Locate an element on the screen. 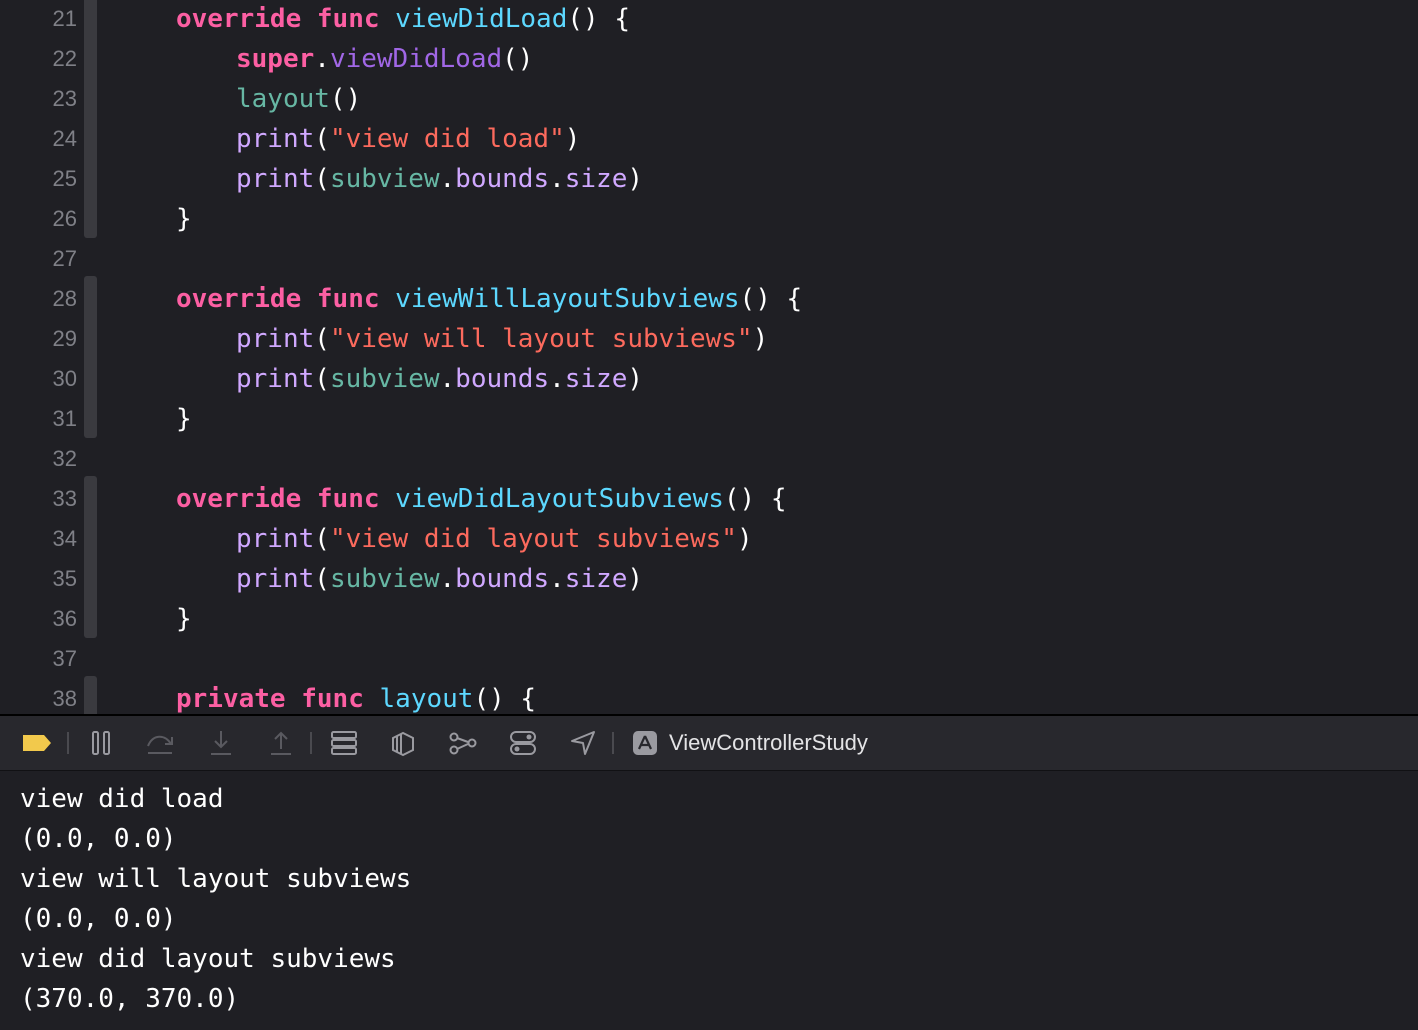 The width and height of the screenshot is (1418, 1030). console-line: view will layout subviews is located at coordinates (216, 879).